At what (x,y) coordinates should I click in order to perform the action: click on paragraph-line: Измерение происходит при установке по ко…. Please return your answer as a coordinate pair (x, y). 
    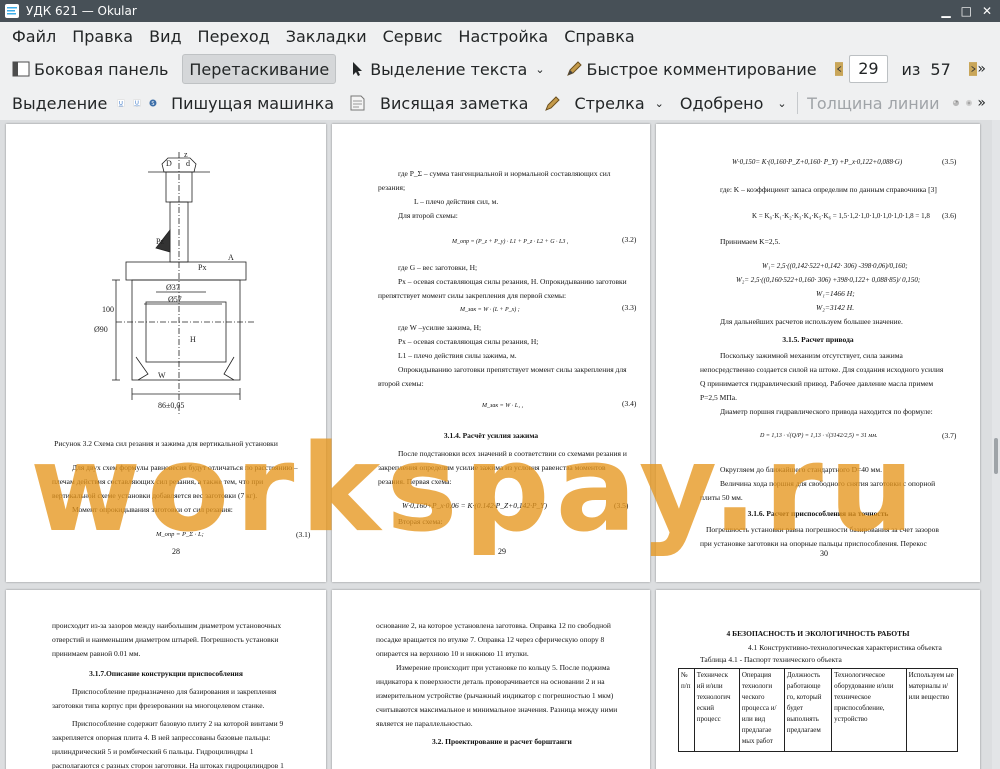
    Looking at the image, I should click on (503, 667).